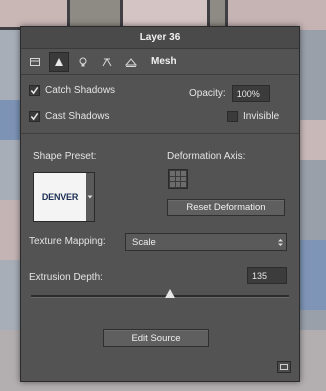 The image size is (326, 391). I want to click on texture-mapping-value: Scale, so click(144, 242).